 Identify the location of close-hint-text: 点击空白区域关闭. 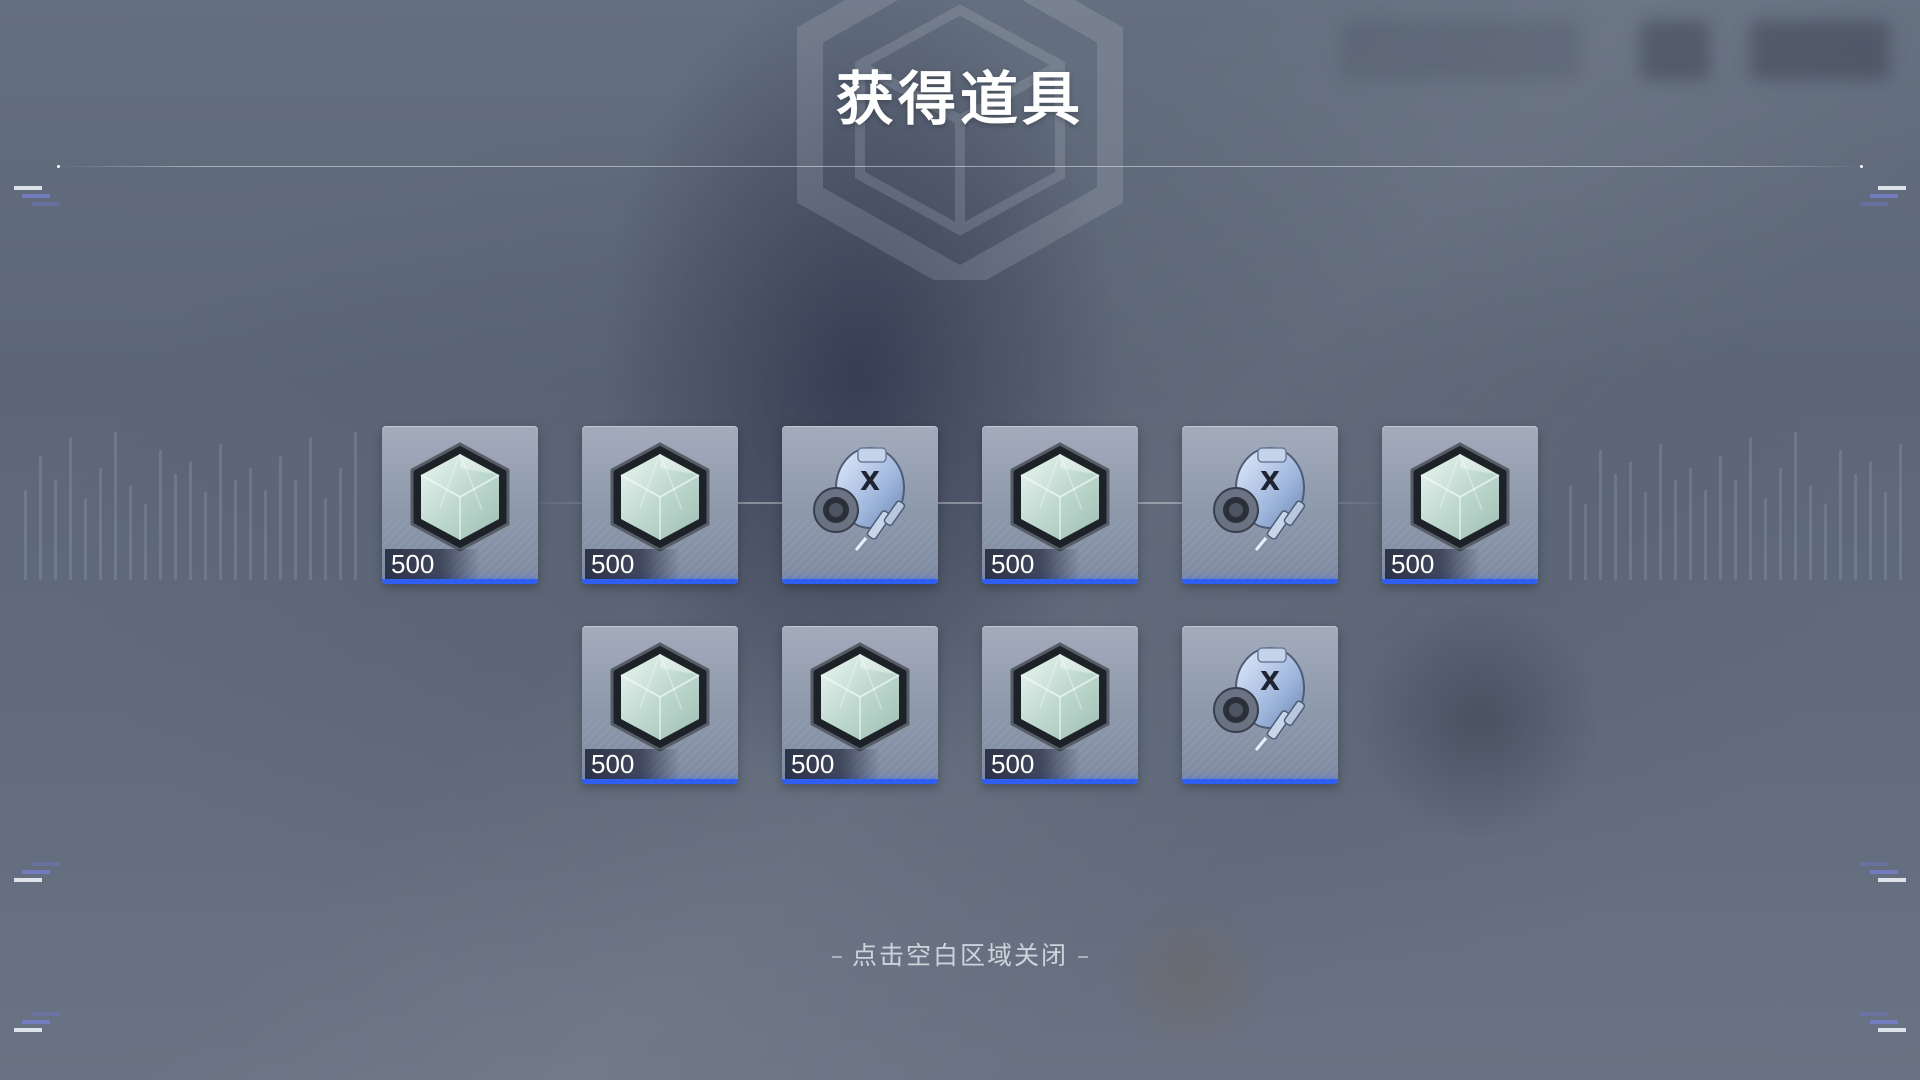
(959, 955).